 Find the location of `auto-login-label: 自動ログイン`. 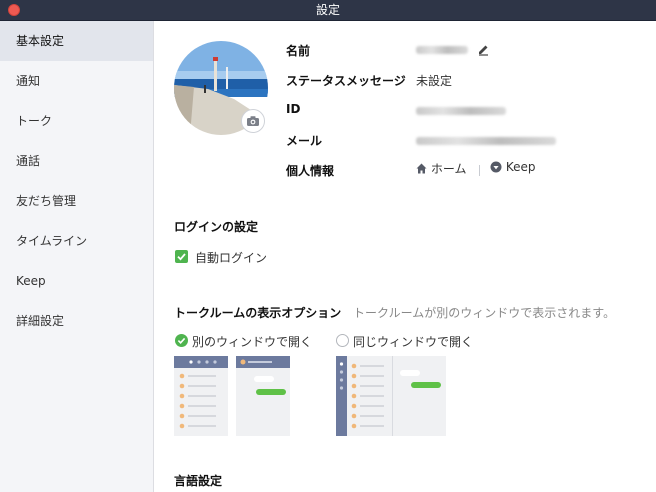

auto-login-label: 自動ログイン is located at coordinates (231, 258).